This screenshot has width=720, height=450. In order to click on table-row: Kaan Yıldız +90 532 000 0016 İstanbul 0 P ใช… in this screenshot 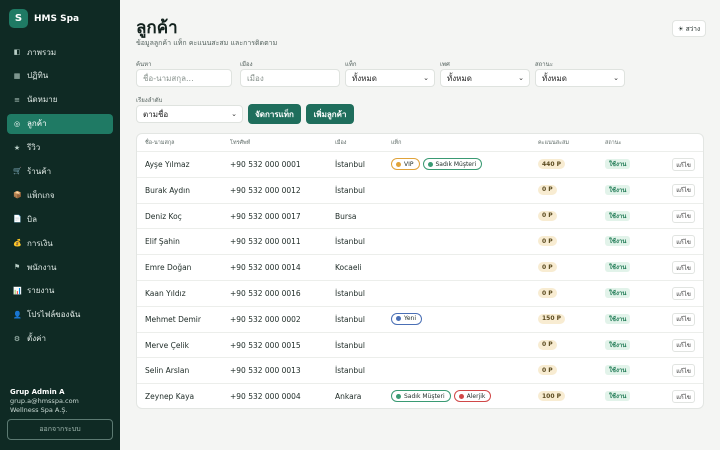, I will do `click(420, 293)`.